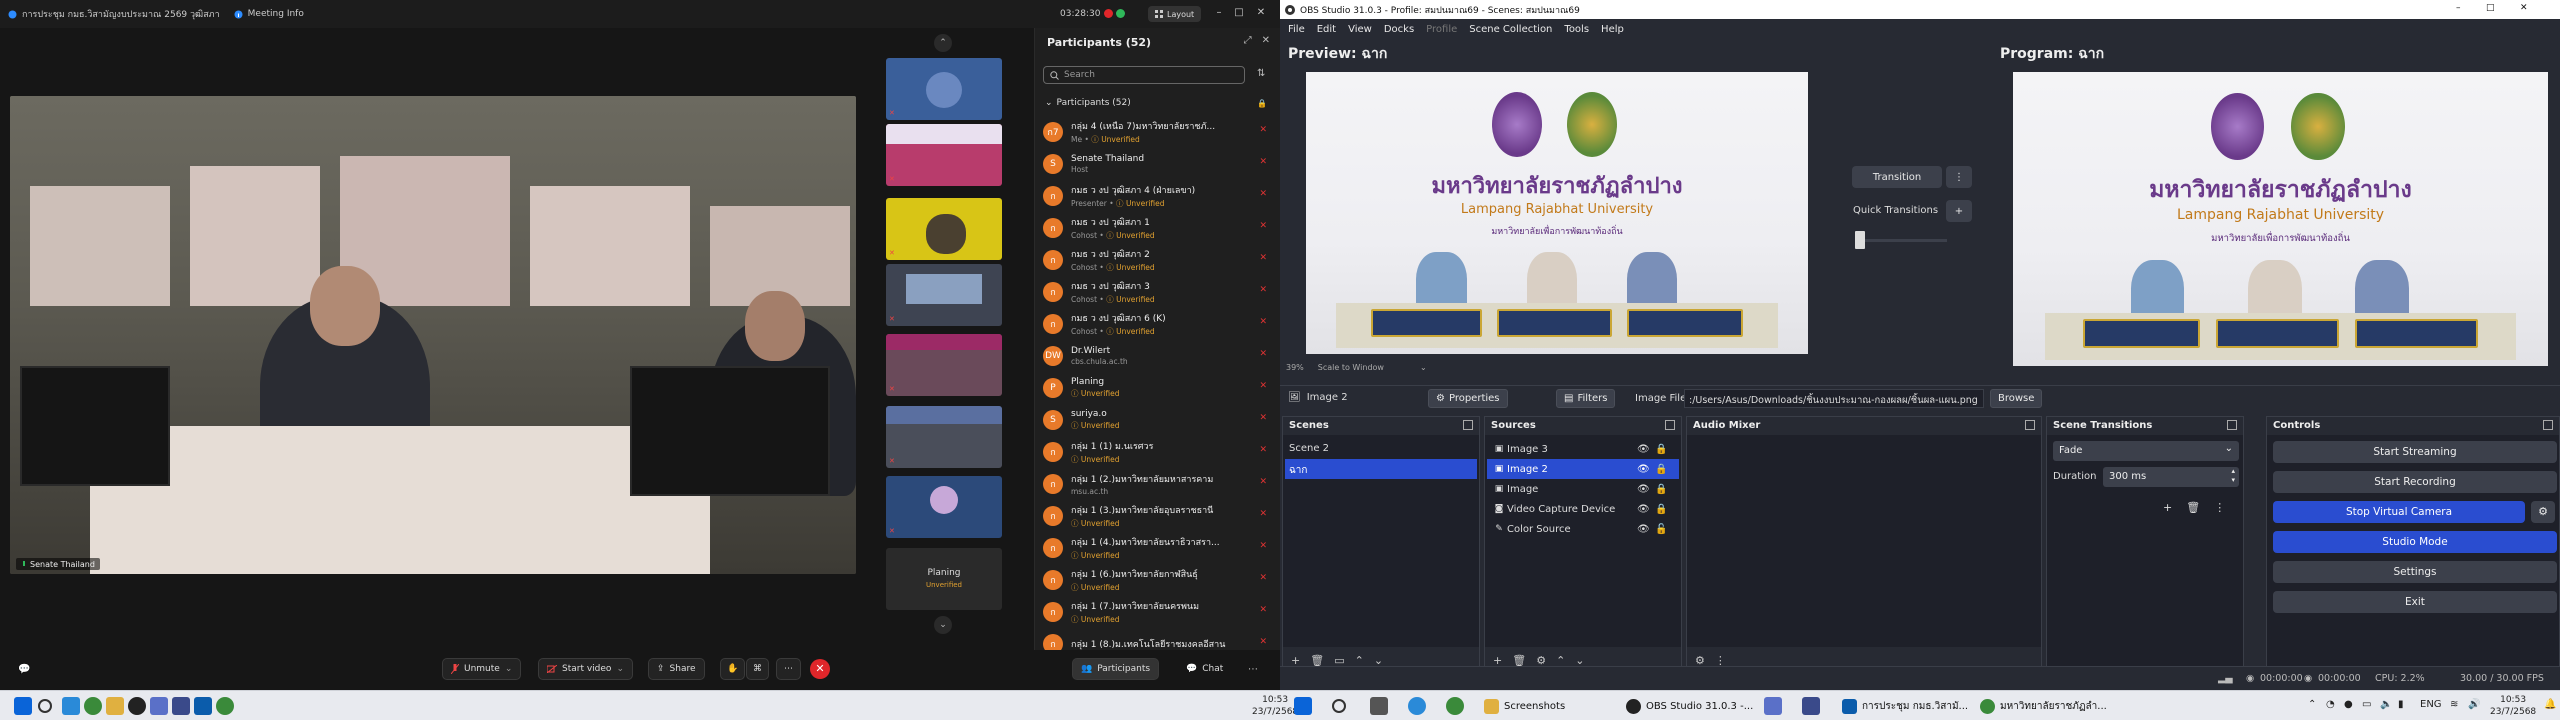 This screenshot has height=720, width=2560. What do you see at coordinates (585, 669) in the screenshot?
I see `start-video-button: Start video ⌄` at bounding box center [585, 669].